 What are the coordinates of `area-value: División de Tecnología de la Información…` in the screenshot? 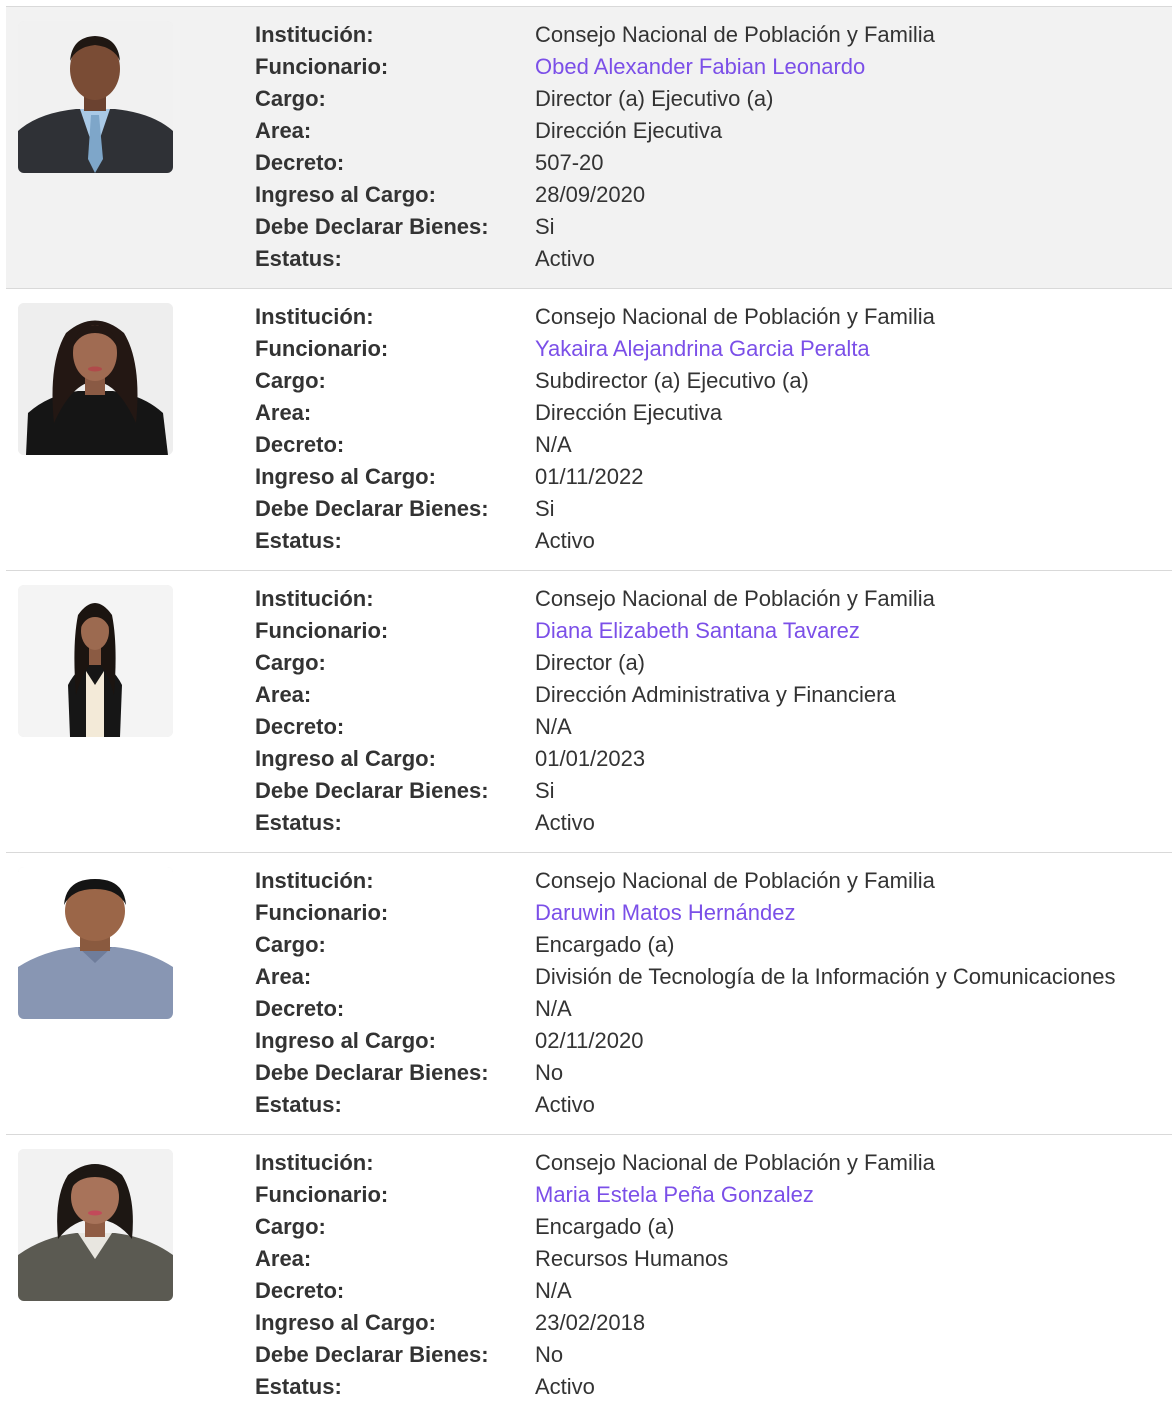 It's located at (825, 976).